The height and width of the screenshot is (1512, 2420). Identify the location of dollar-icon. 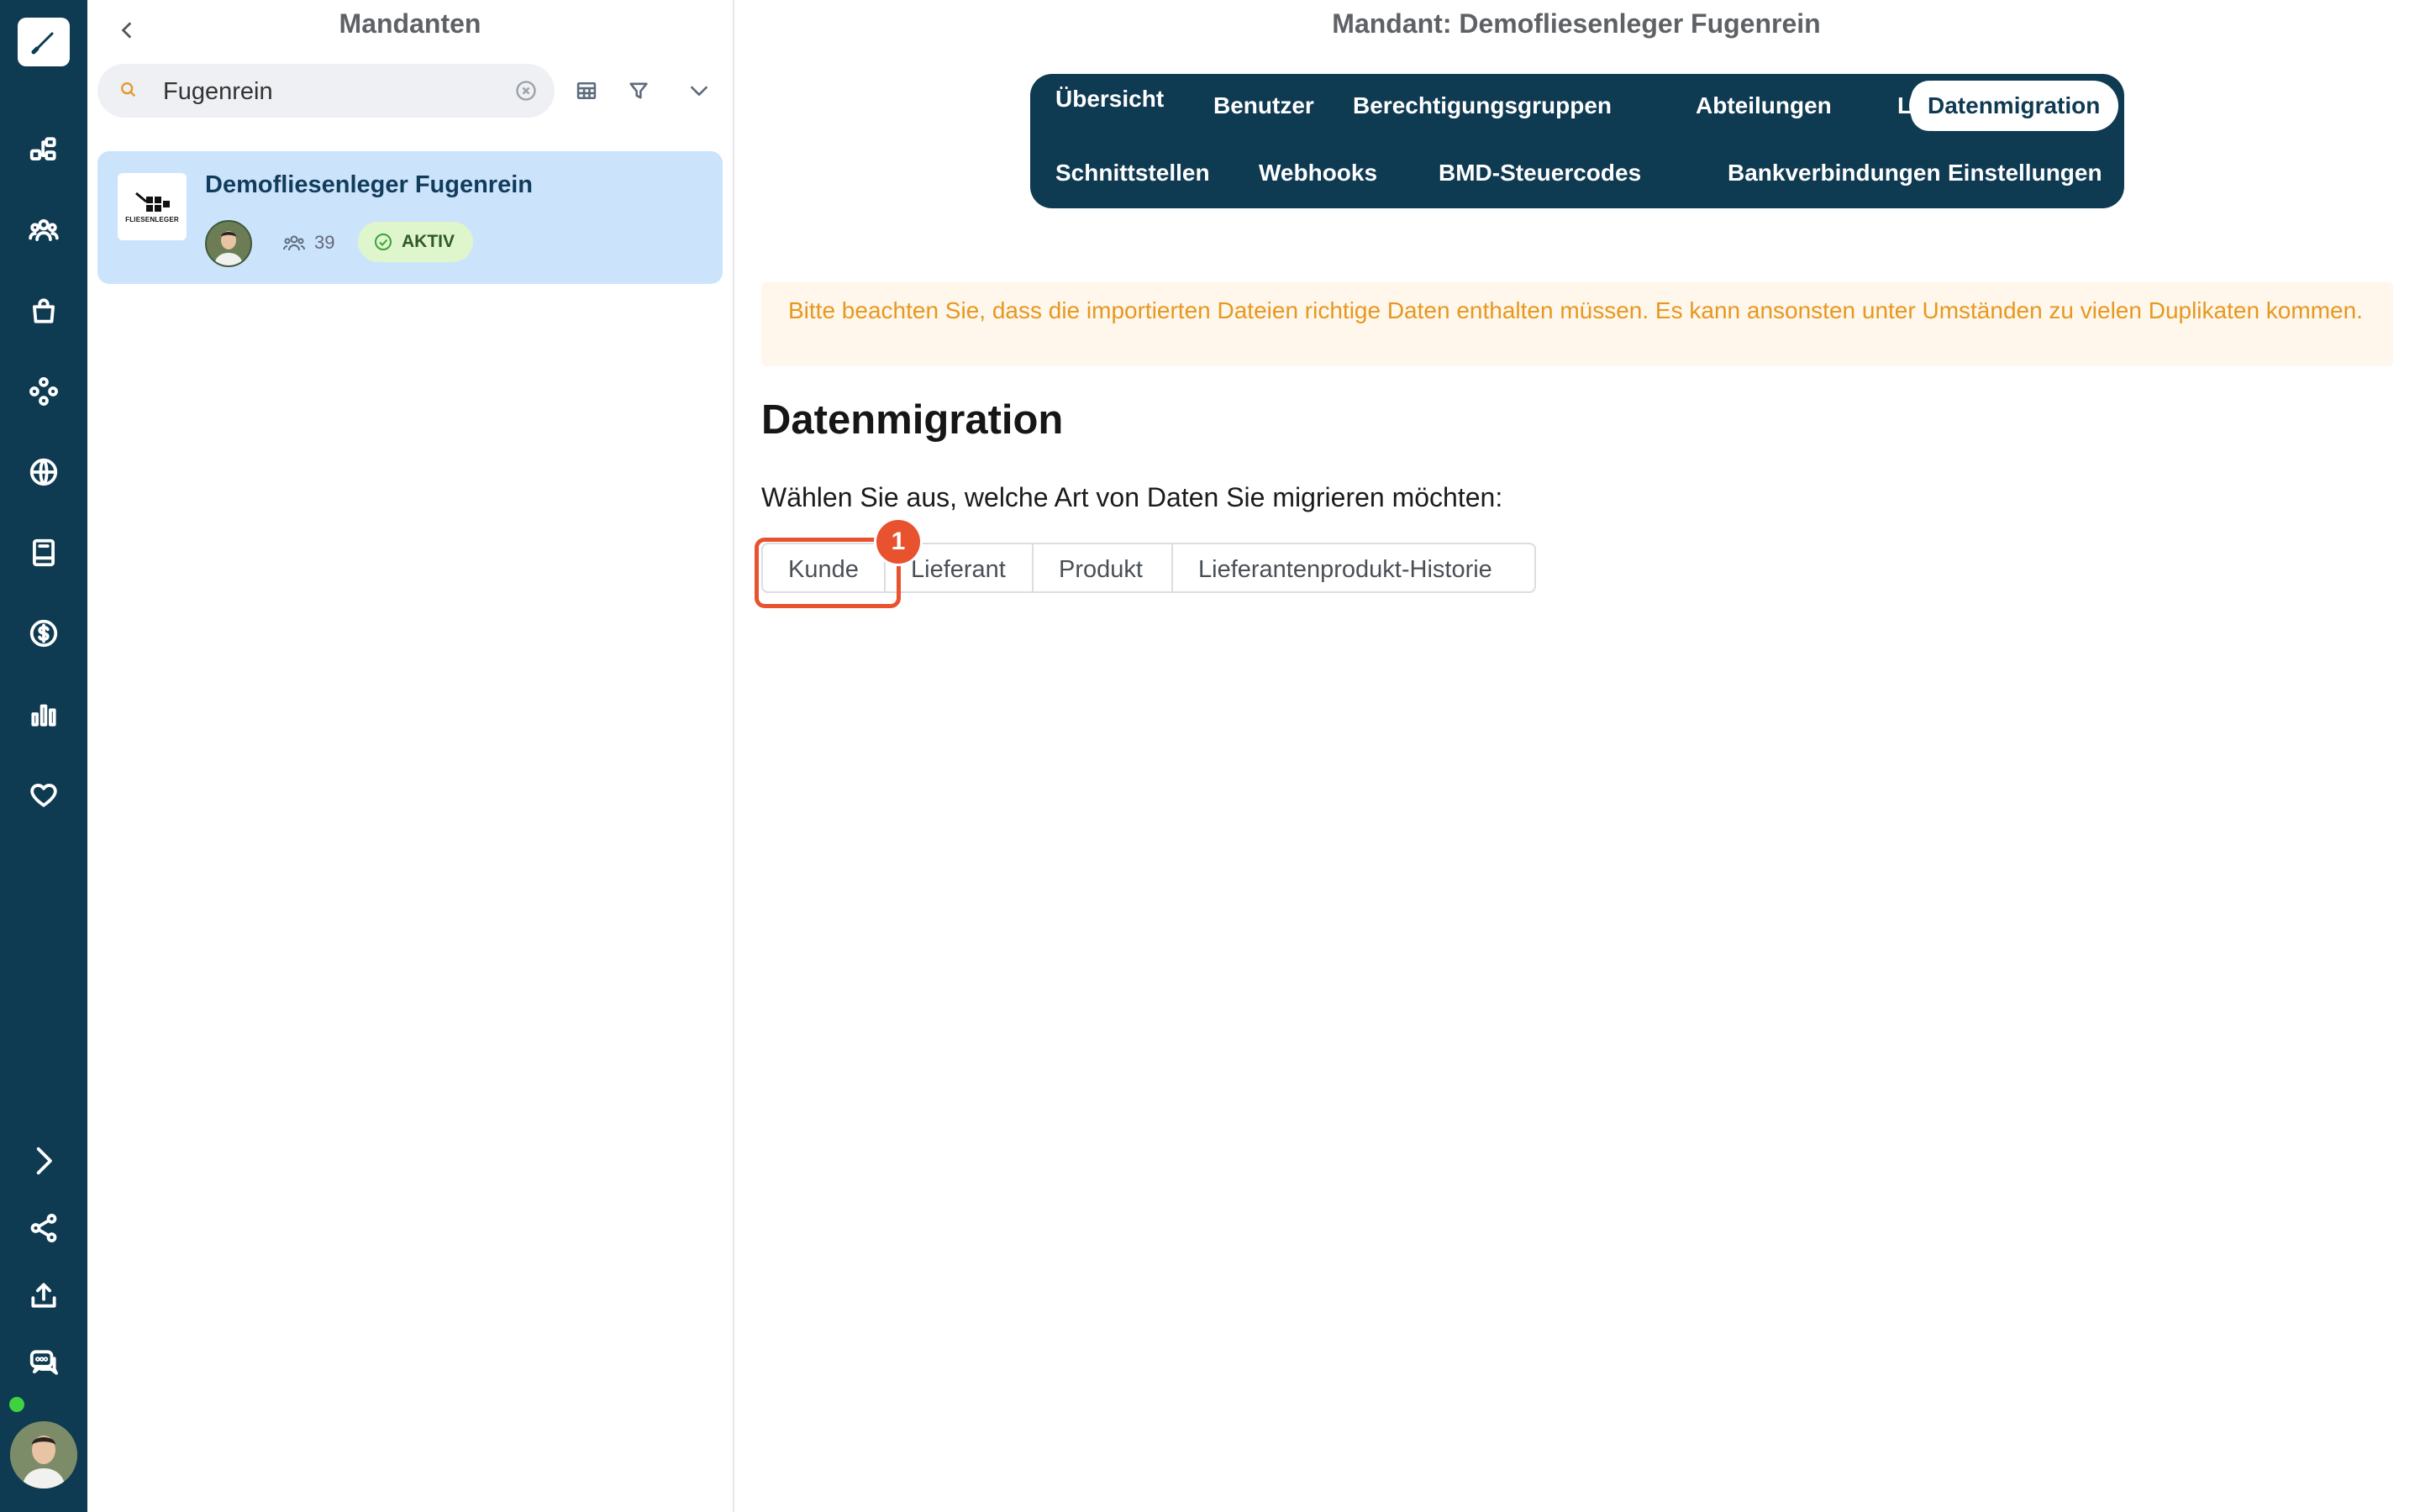
(43, 633).